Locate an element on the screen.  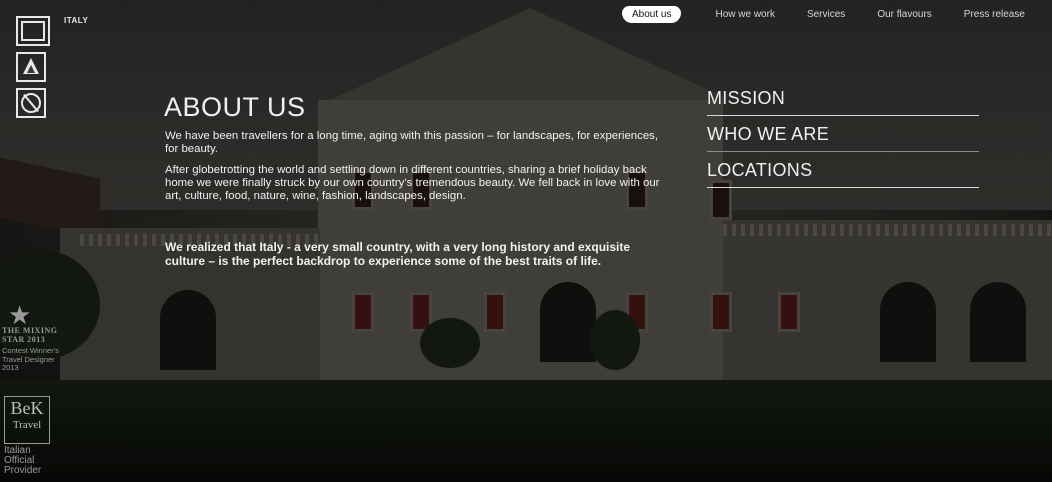
bk-logo-text: BeK is located at coordinates (27, 408).